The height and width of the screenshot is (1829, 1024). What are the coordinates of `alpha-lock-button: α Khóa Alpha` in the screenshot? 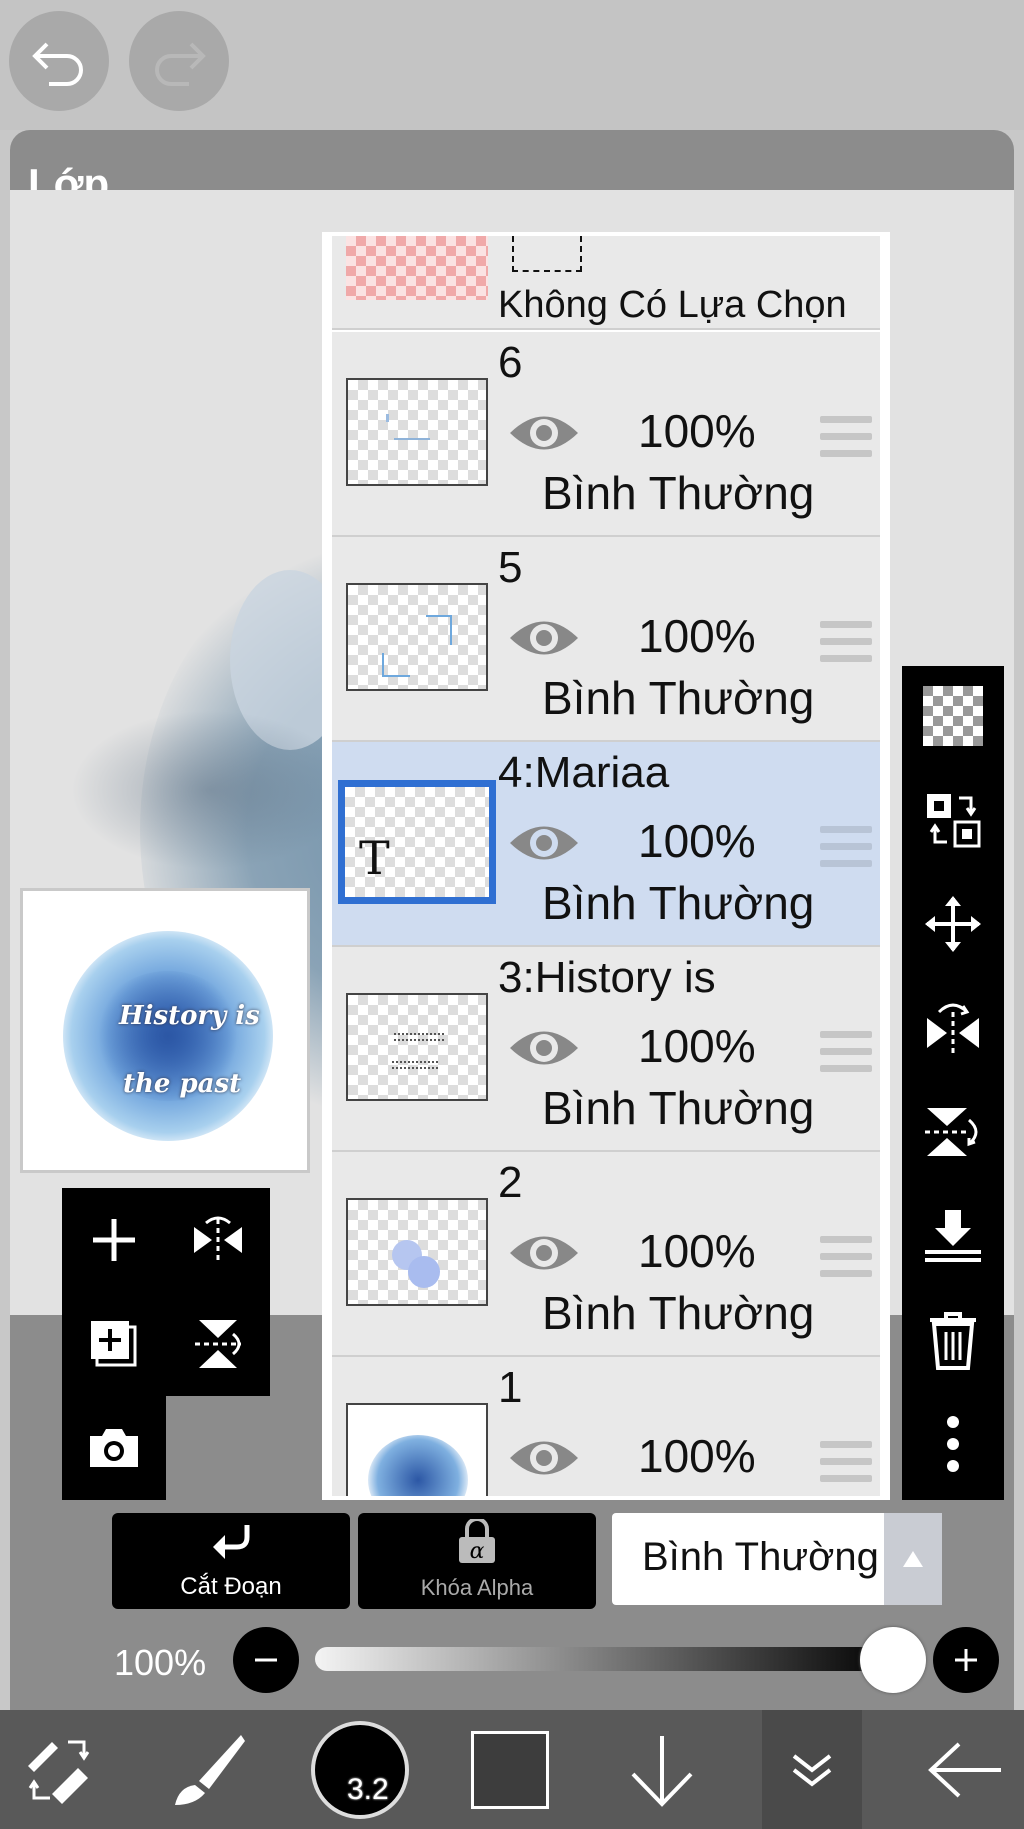 It's located at (477, 1561).